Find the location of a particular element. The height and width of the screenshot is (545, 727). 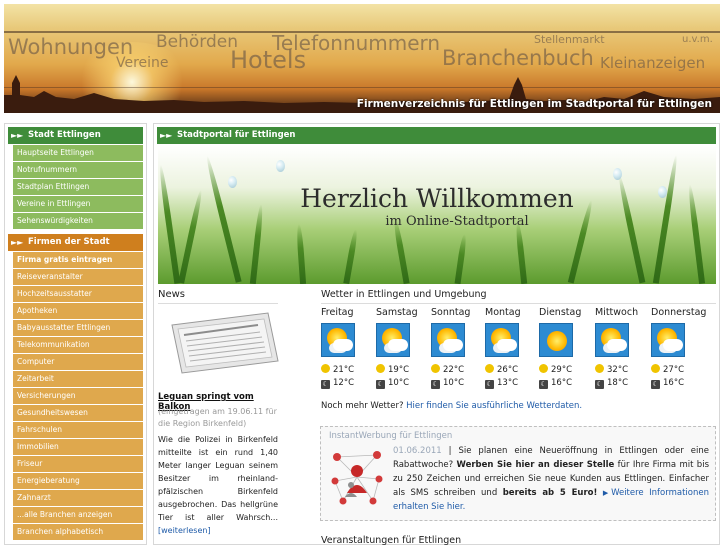

weather-high-value: 26°C is located at coordinates (508, 370).